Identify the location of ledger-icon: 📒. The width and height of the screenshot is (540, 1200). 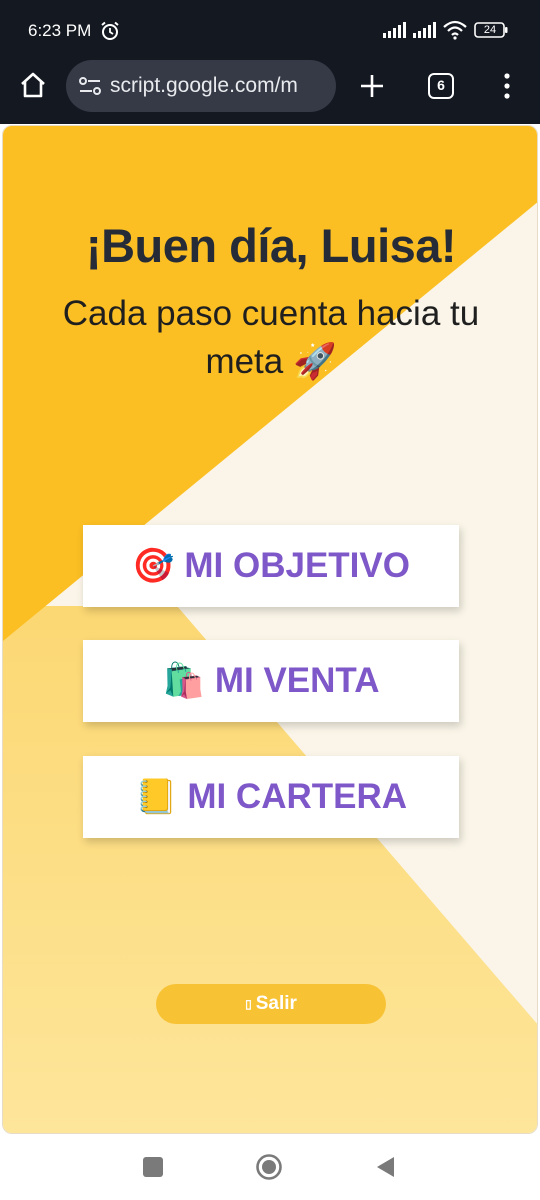
(156, 797).